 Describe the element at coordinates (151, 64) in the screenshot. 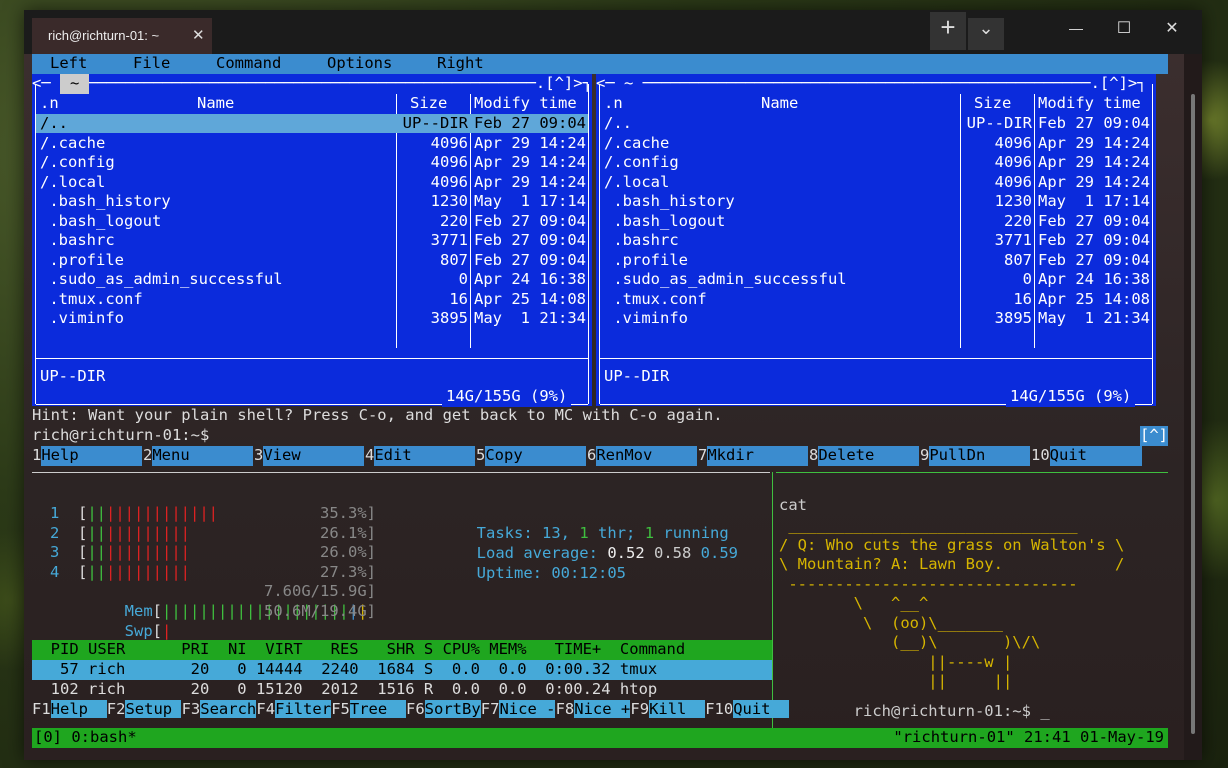

I see `menu-file: File` at that location.